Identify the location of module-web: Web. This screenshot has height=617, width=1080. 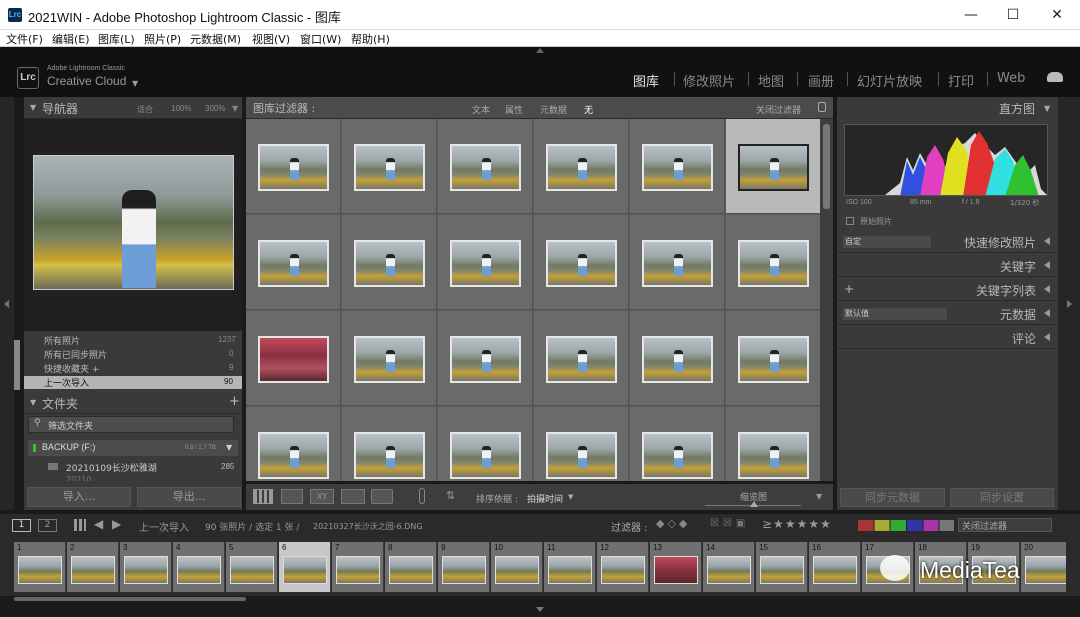
(1011, 78).